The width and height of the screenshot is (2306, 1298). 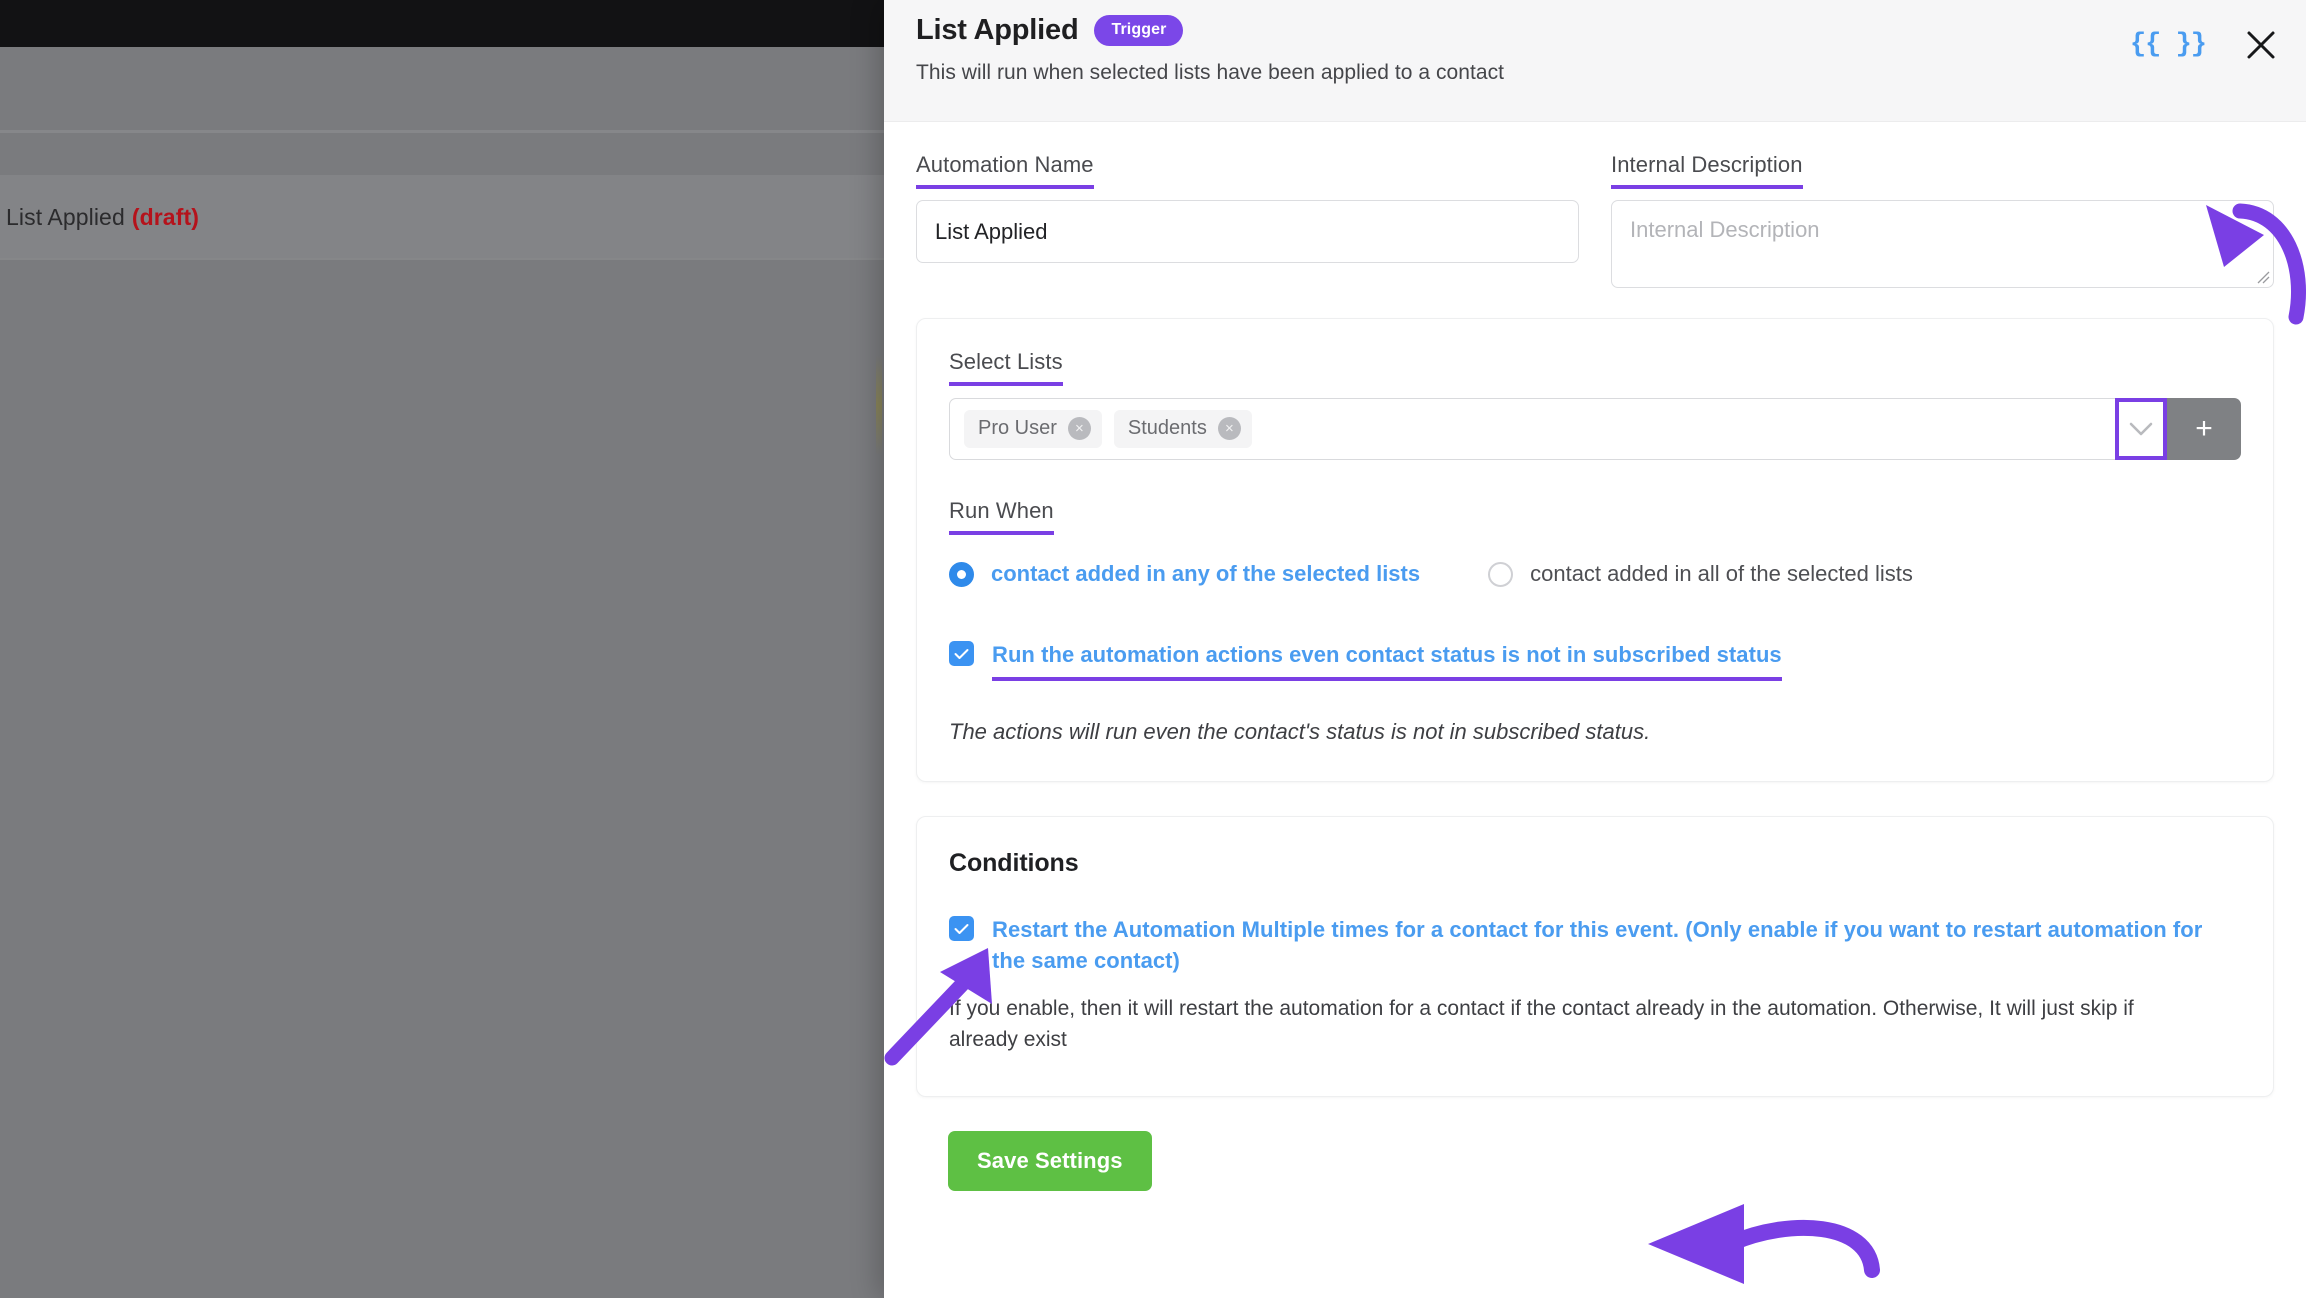 What do you see at coordinates (442, 131) in the screenshot?
I see `app-sub-bar` at bounding box center [442, 131].